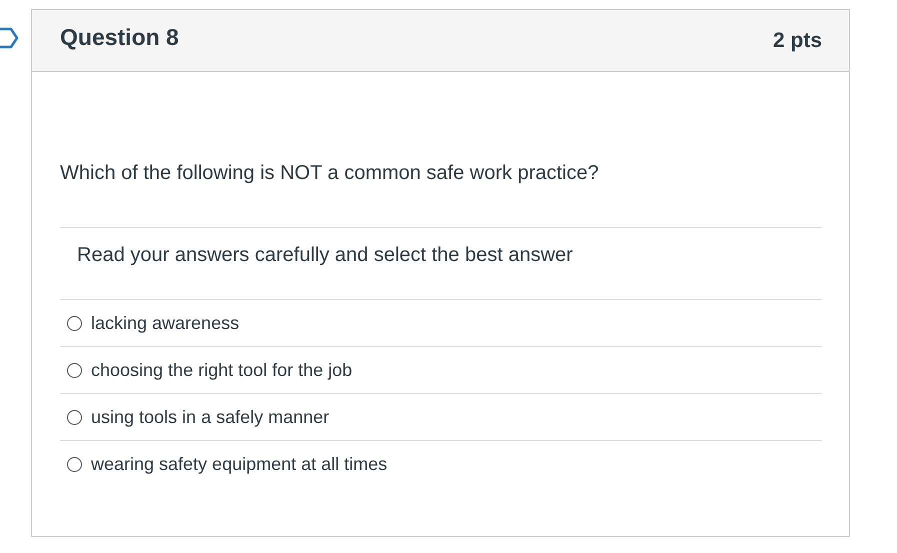 The image size is (897, 553). I want to click on instruction-text: Read your answers carefully and select the best answer, so click(325, 255).